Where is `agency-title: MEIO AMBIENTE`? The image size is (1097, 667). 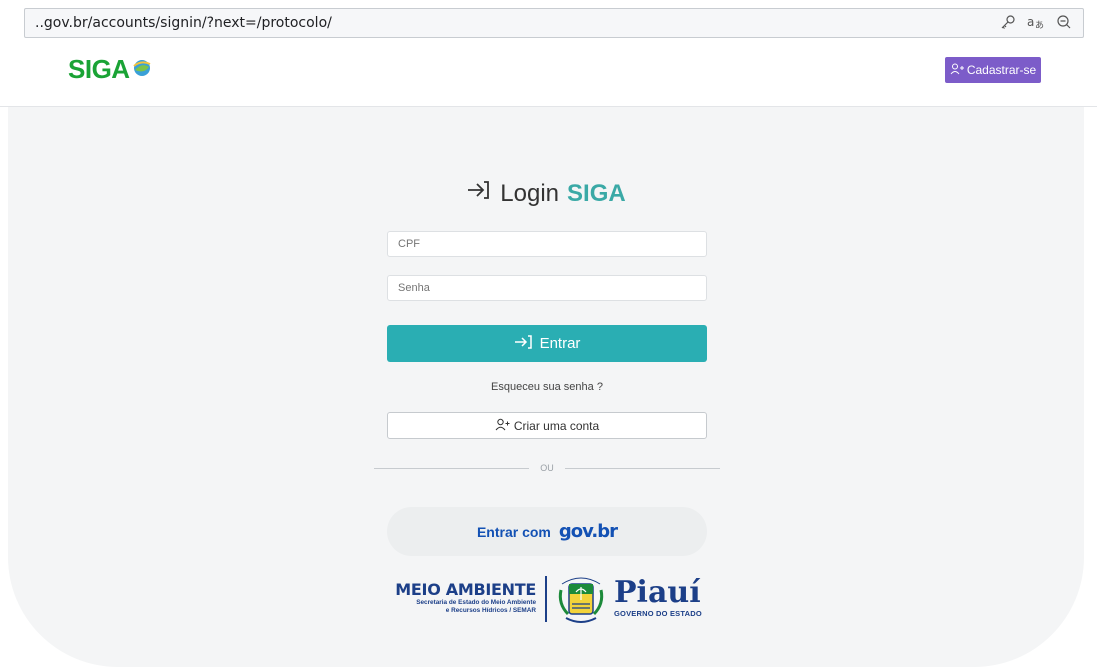
agency-title: MEIO AMBIENTE is located at coordinates (465, 589).